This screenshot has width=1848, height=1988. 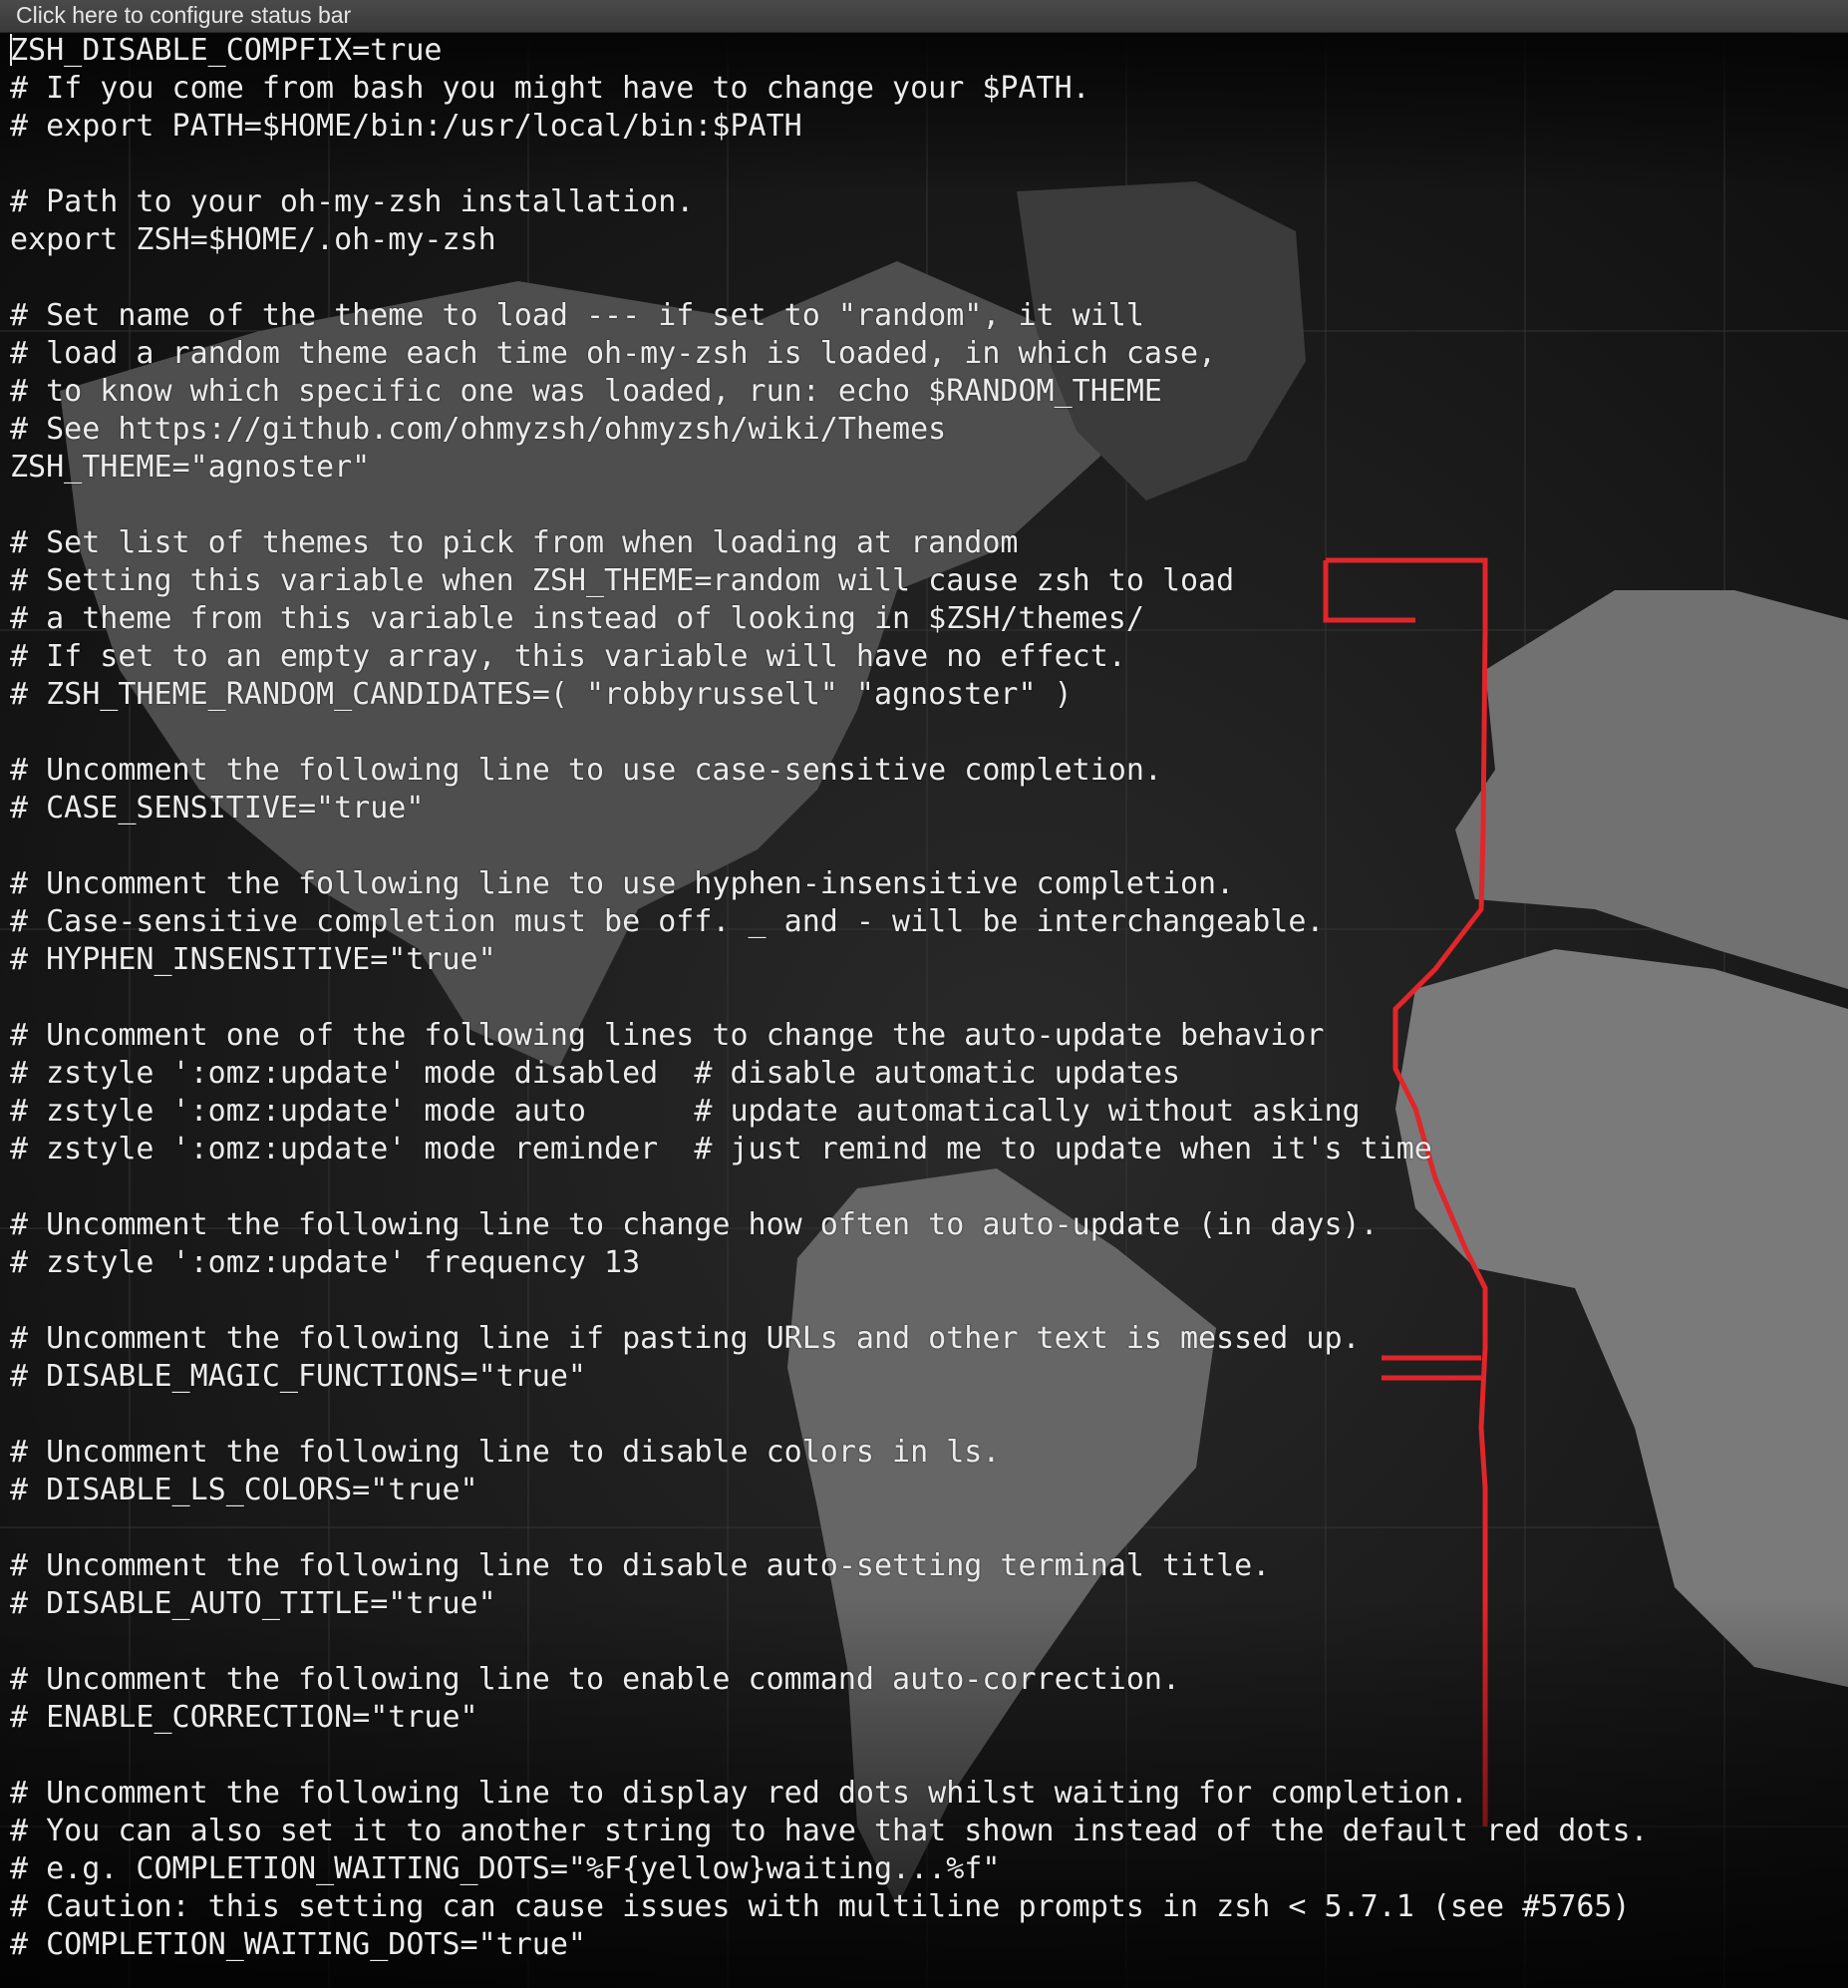 What do you see at coordinates (924, 16) in the screenshot?
I see `status-bar: Click here to configure status bar` at bounding box center [924, 16].